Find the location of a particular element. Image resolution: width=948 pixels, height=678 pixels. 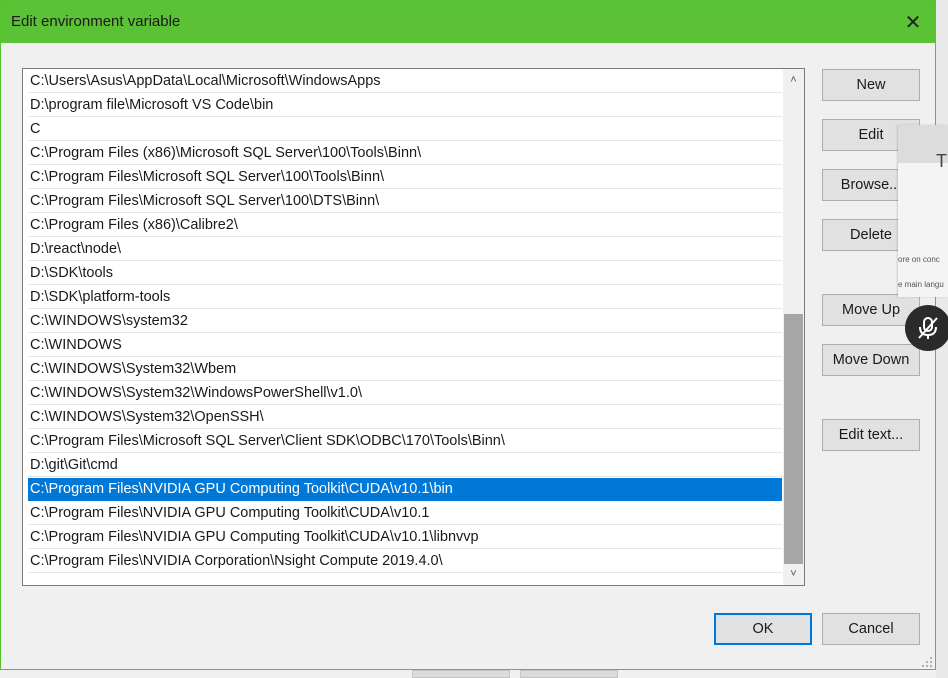

path-row: C:\WINDOWS is located at coordinates (405, 345).